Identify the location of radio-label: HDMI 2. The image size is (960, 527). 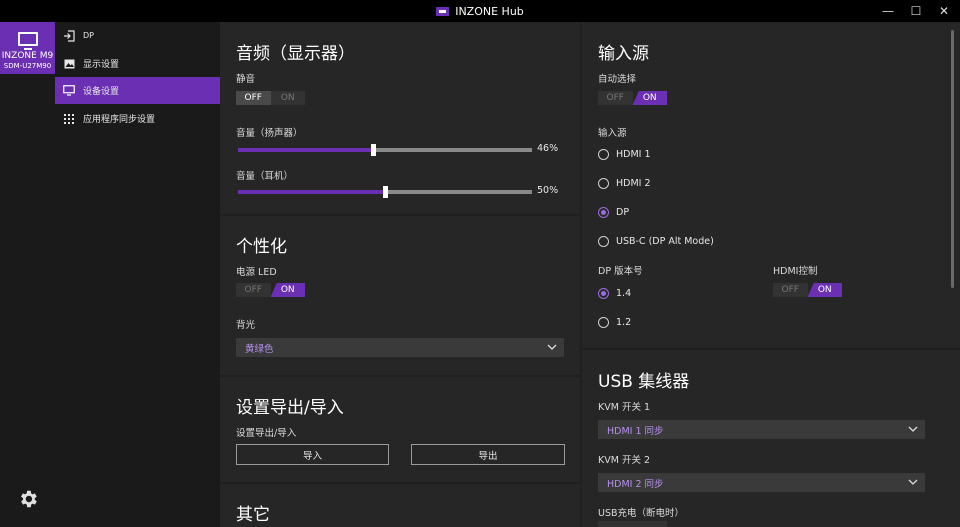
(633, 183).